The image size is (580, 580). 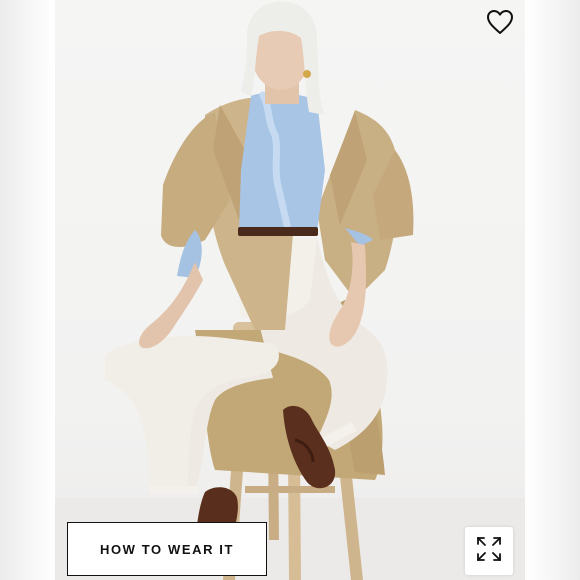 I want to click on belt, so click(x=278, y=231).